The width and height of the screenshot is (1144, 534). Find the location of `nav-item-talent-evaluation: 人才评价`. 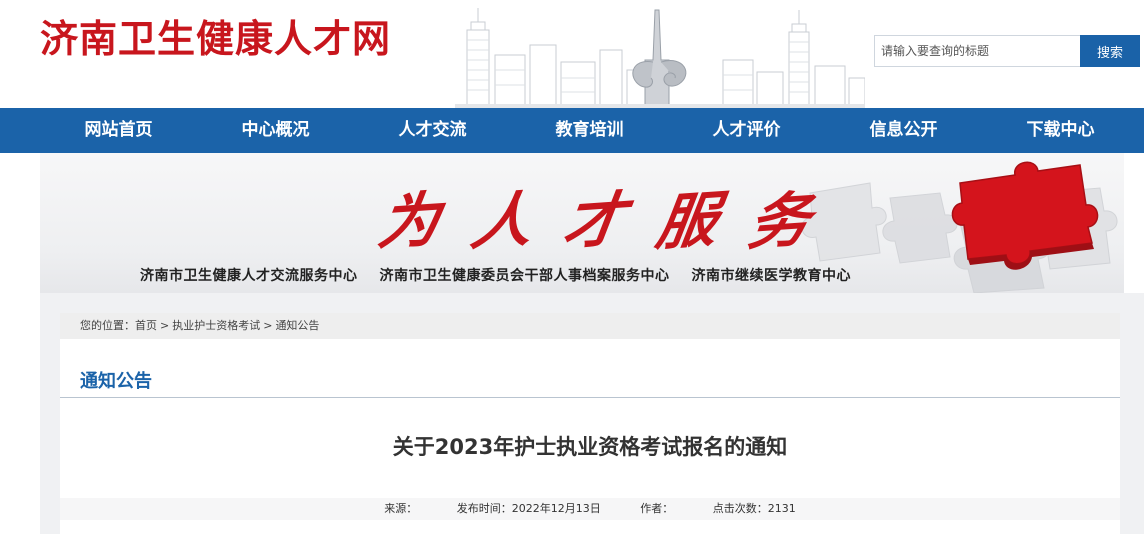

nav-item-talent-evaluation: 人才评价 is located at coordinates (746, 130).